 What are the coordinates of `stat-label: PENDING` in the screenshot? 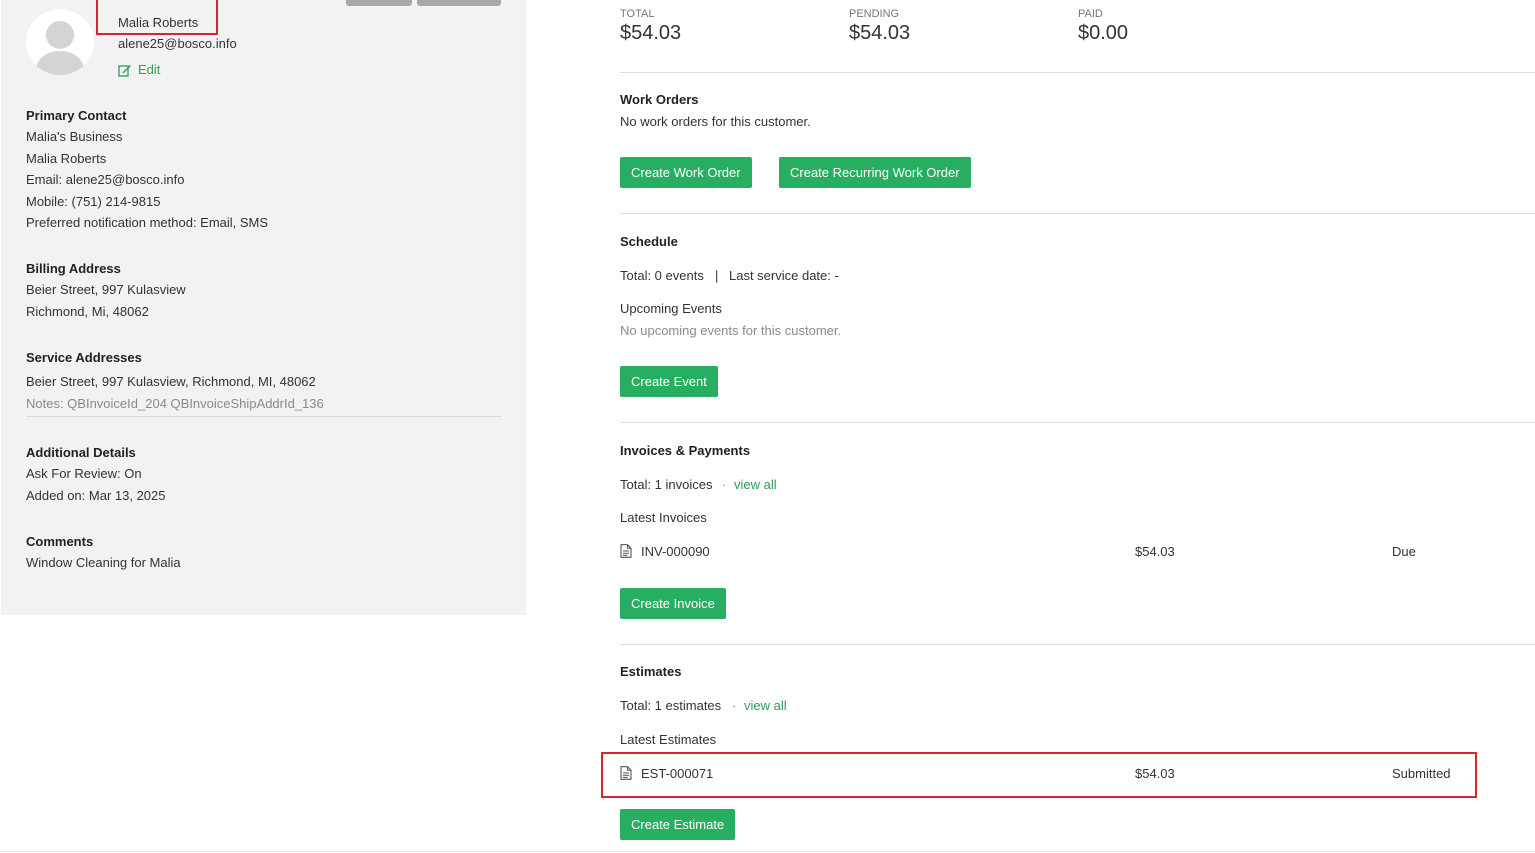 It's located at (874, 14).